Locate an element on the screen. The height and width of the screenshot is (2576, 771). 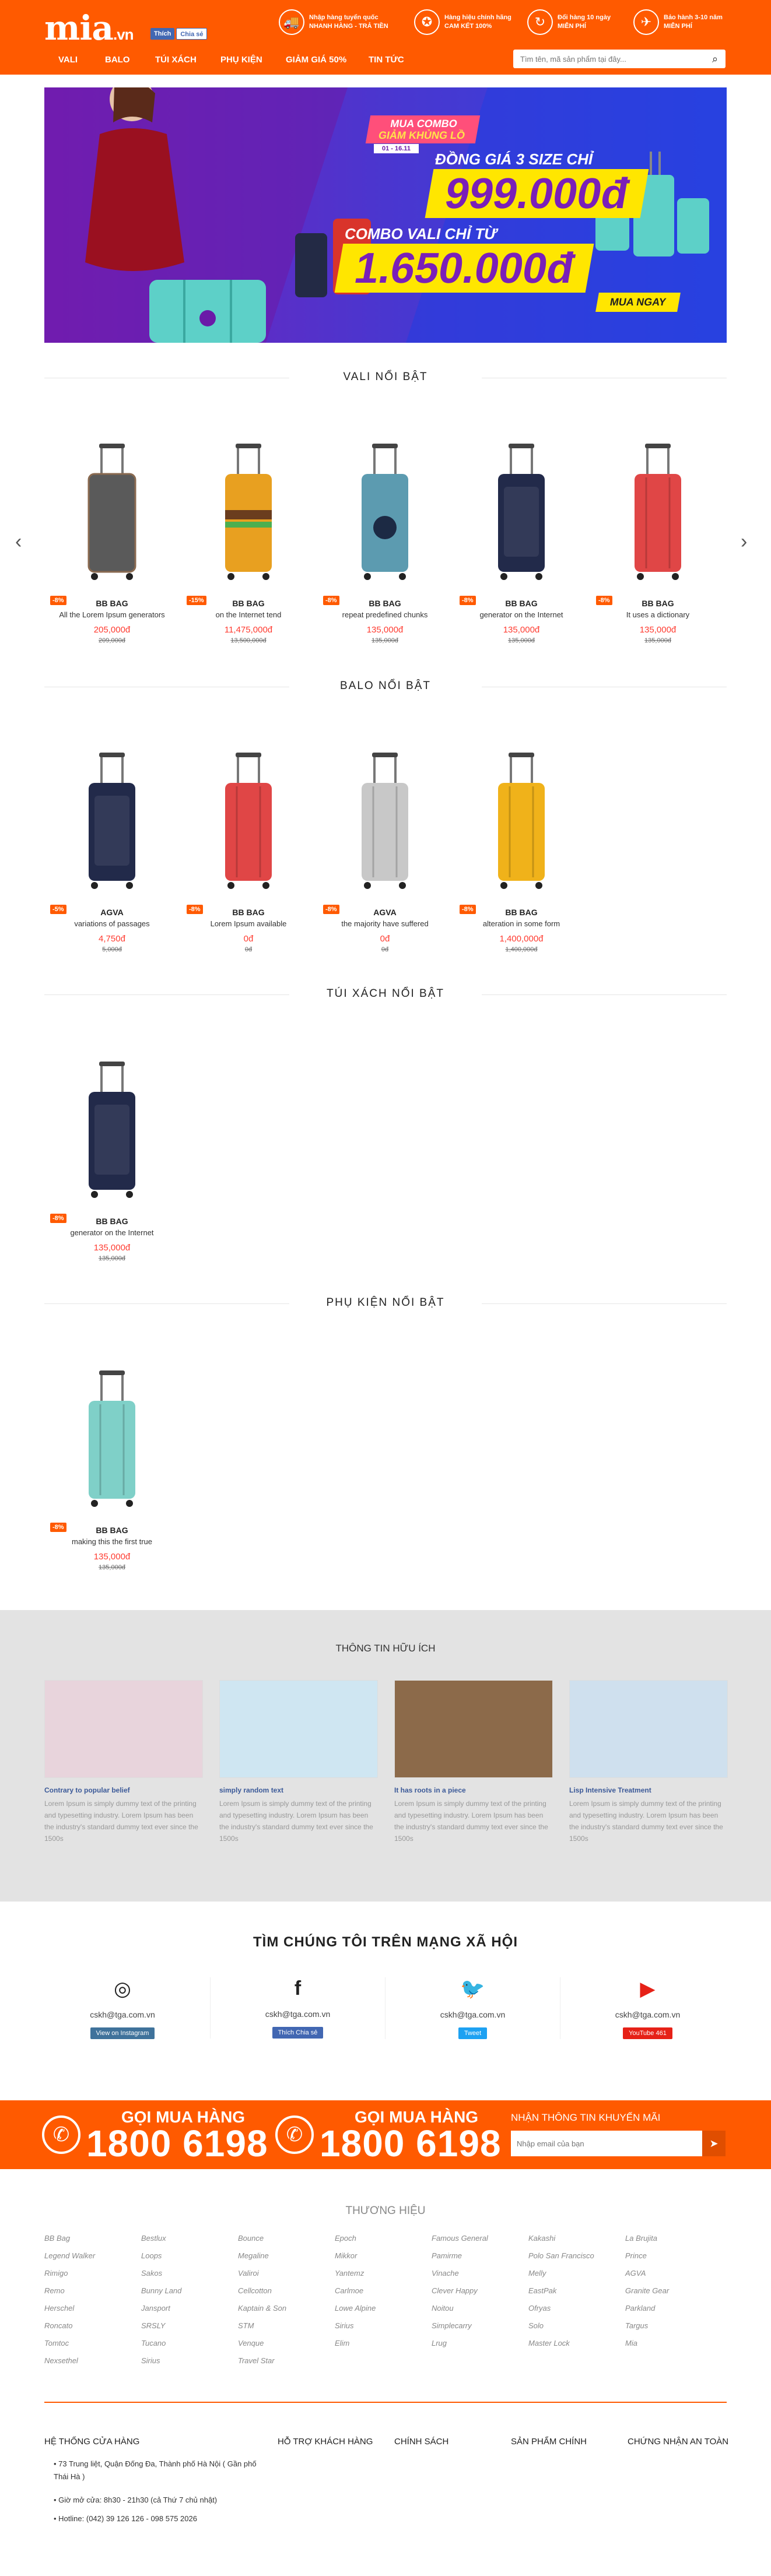
footer-heading: HỖ TRỢ KHÁCH HÀNG is located at coordinates (325, 2442).